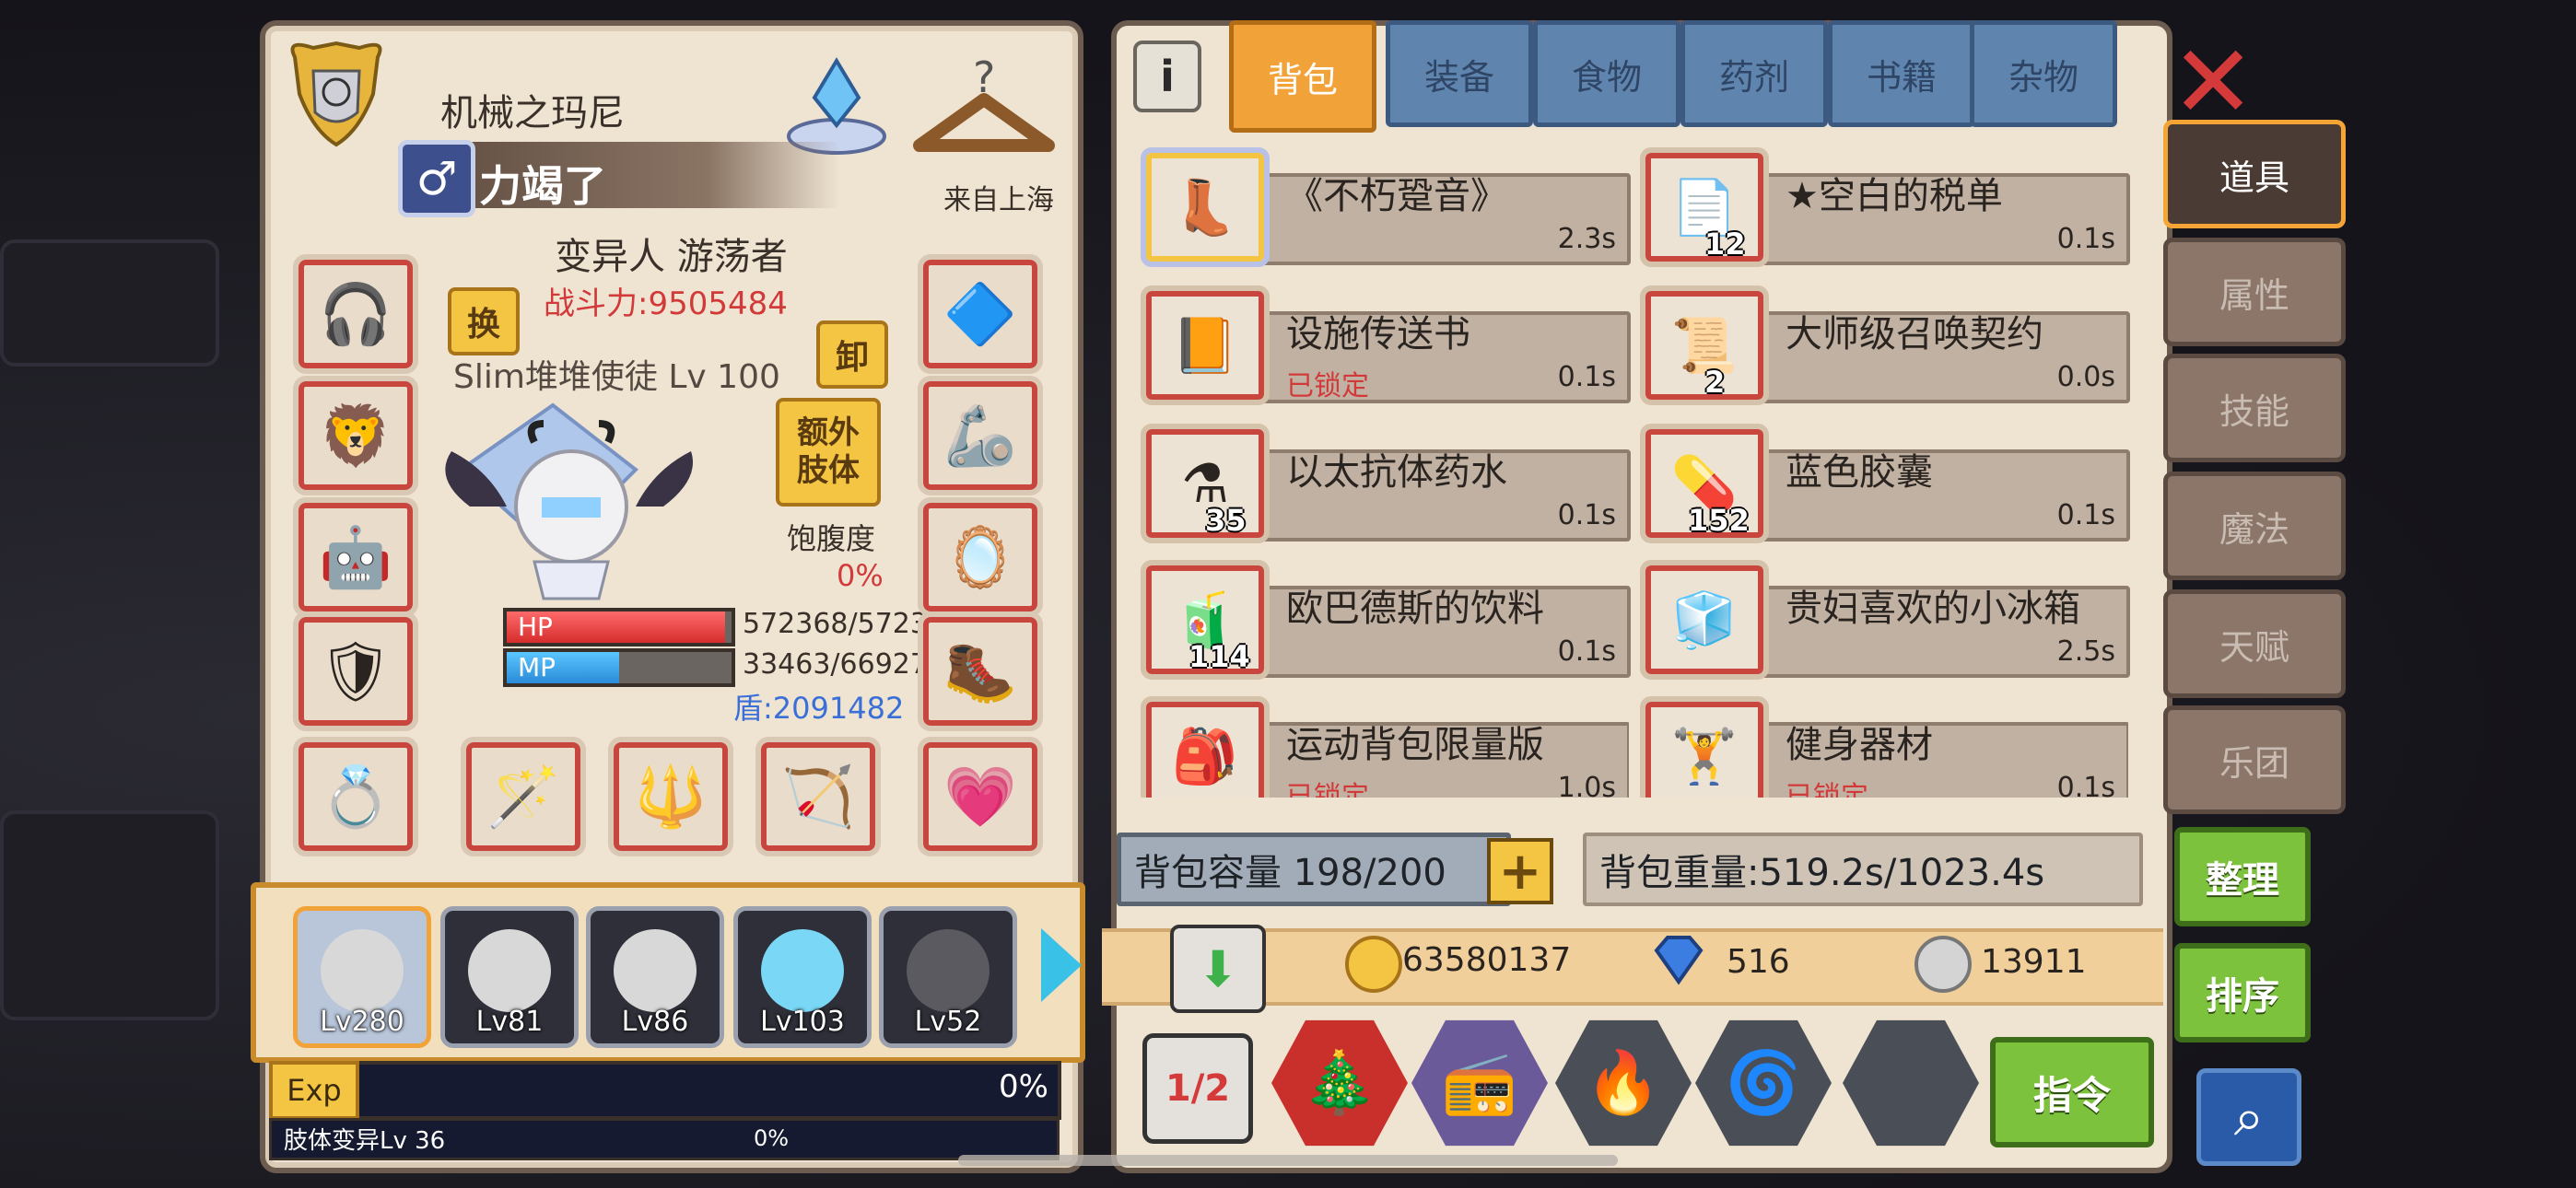 This screenshot has height=1188, width=2576. I want to click on item-time: 2.3s, so click(1586, 239).